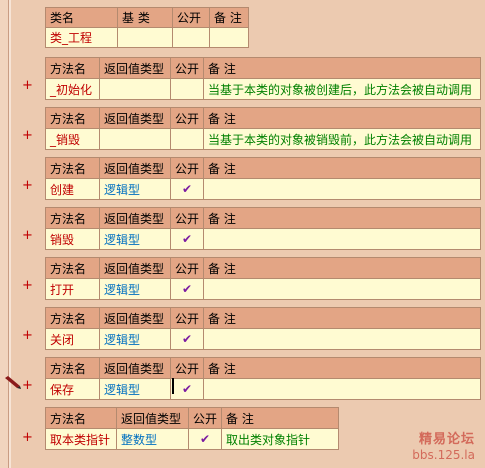 The height and width of the screenshot is (468, 485). Describe the element at coordinates (27, 135) in the screenshot. I see `expand-method-1: +` at that location.